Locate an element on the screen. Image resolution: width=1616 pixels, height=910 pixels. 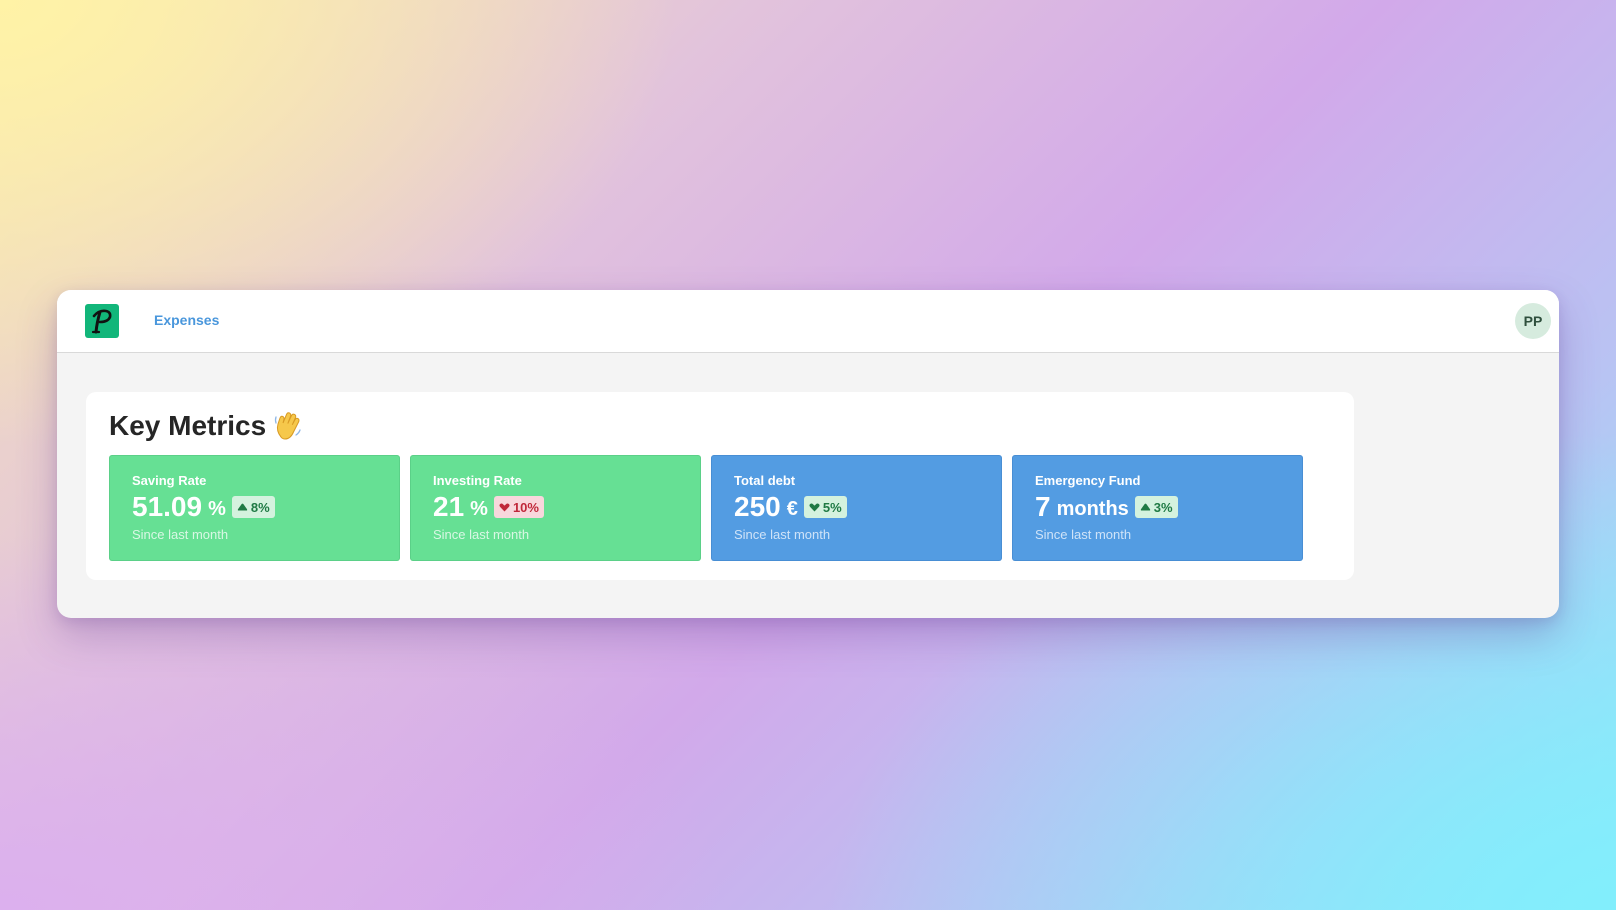
metric-label: Total debt is located at coordinates (765, 480).